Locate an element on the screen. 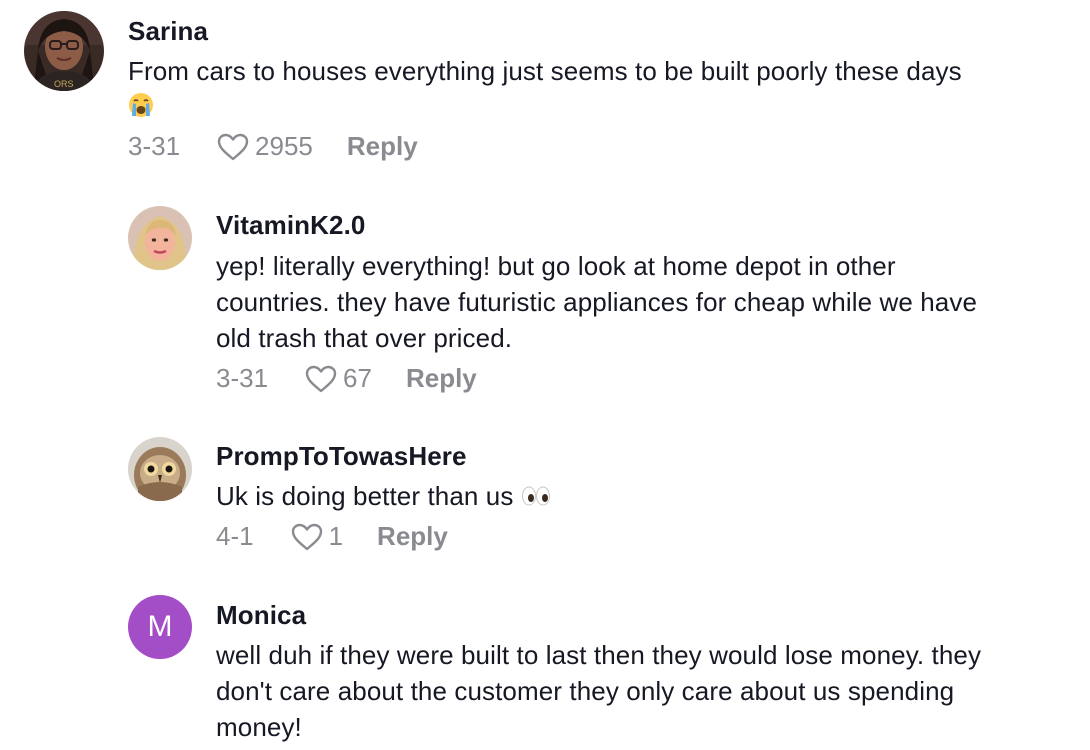 Image resolution: width=1090 pixels, height=750 pixels. like-count: 2955 is located at coordinates (284, 146).